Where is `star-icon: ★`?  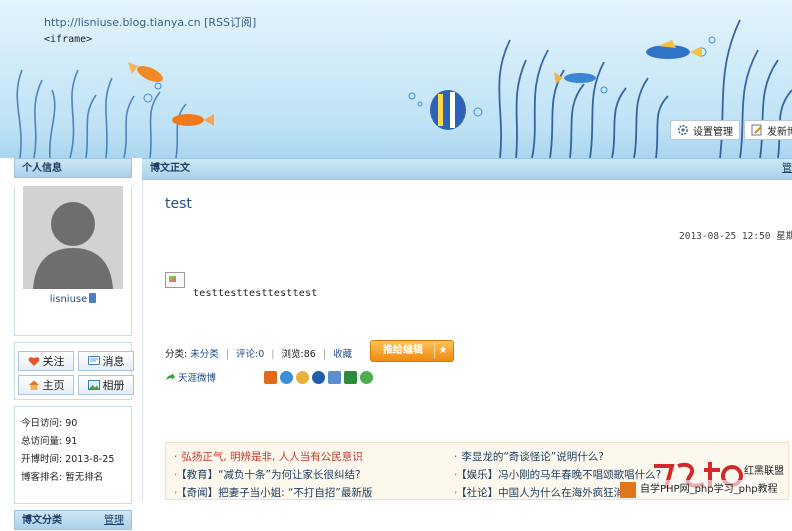
star-icon: ★ is located at coordinates (442, 351).